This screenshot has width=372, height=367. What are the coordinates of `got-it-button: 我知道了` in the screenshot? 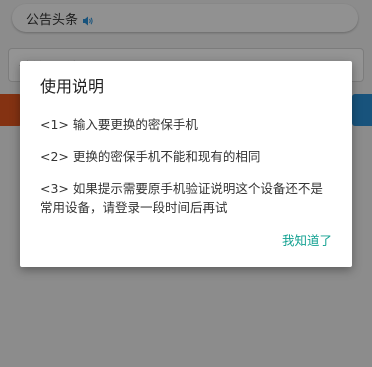 It's located at (307, 239).